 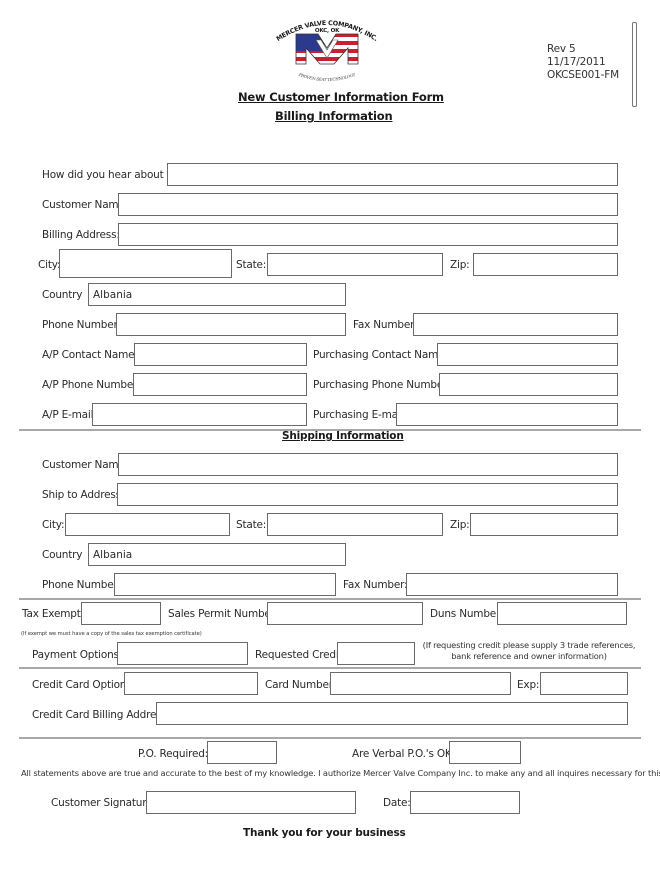 I want to click on customer-name-input, so click(x=368, y=204).